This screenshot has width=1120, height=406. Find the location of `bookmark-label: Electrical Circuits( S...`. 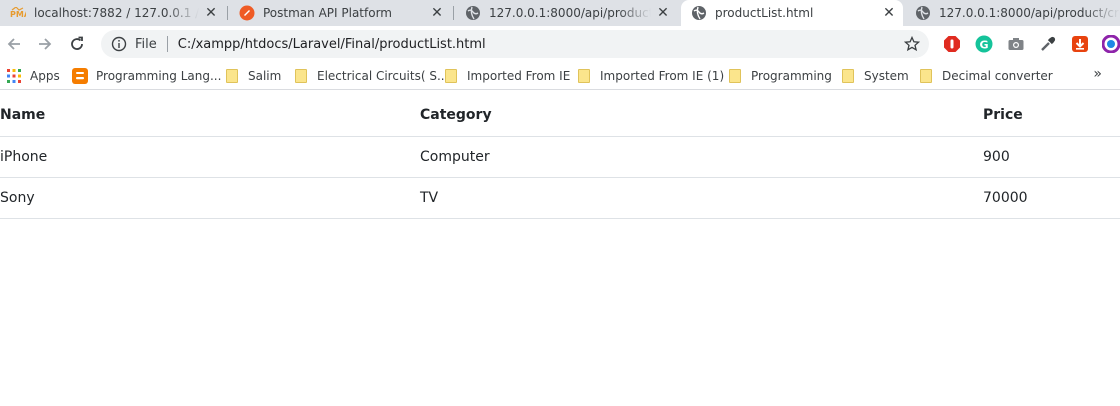

bookmark-label: Electrical Circuits( S... is located at coordinates (383, 76).